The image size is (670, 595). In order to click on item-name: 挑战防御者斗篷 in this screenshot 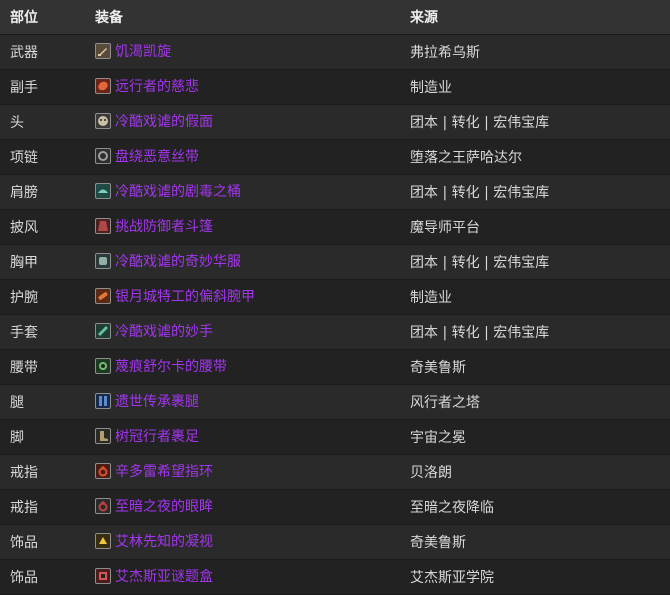, I will do `click(164, 227)`.